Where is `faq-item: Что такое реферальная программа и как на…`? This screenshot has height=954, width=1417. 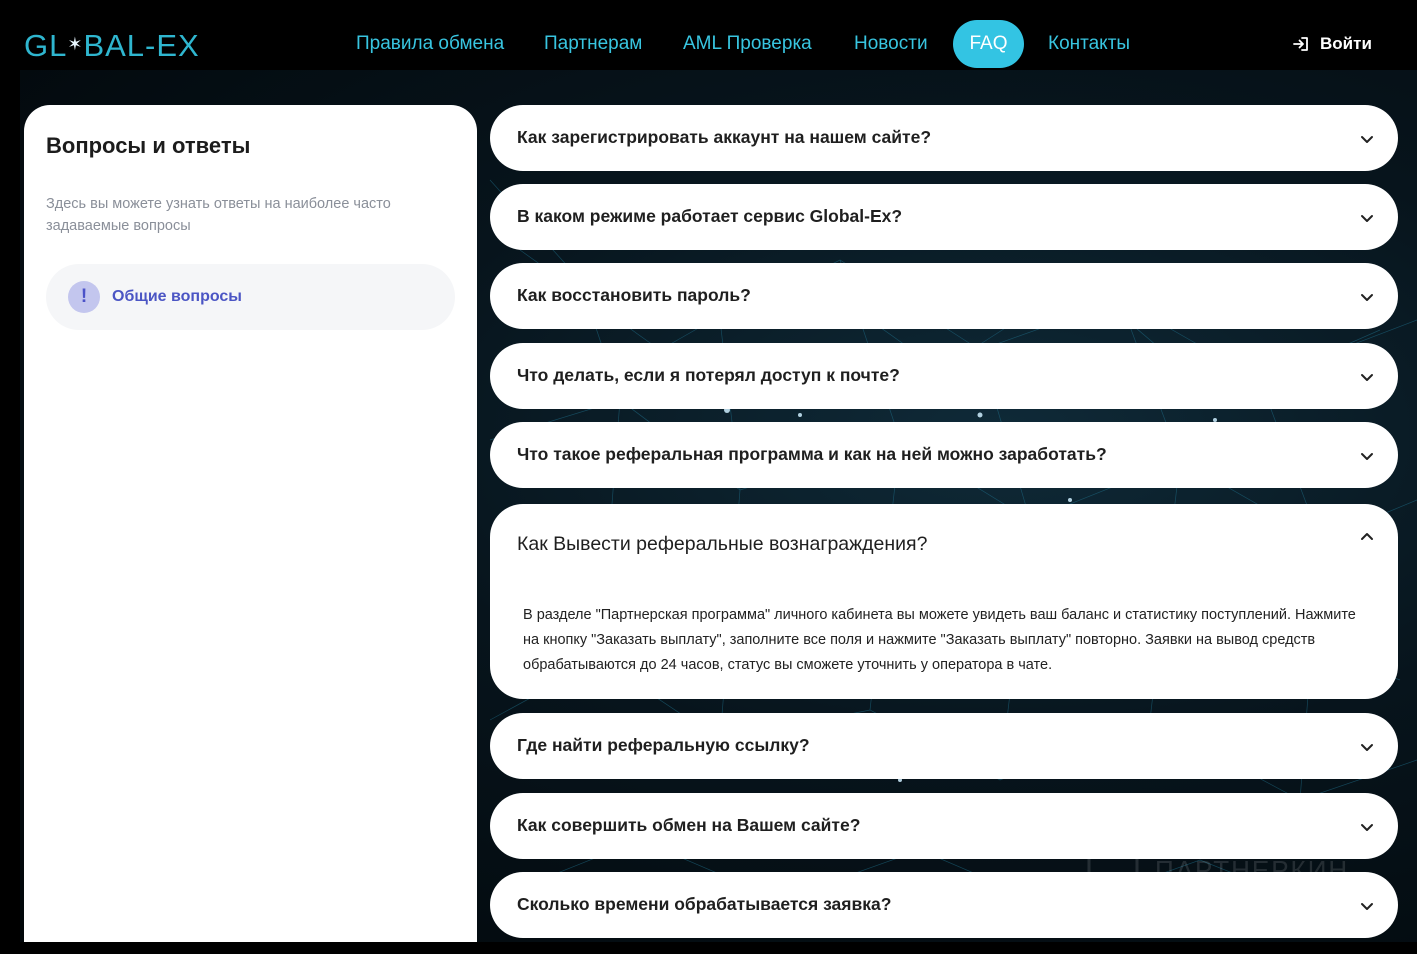
faq-item: Что такое реферальная программа и как на… is located at coordinates (944, 455).